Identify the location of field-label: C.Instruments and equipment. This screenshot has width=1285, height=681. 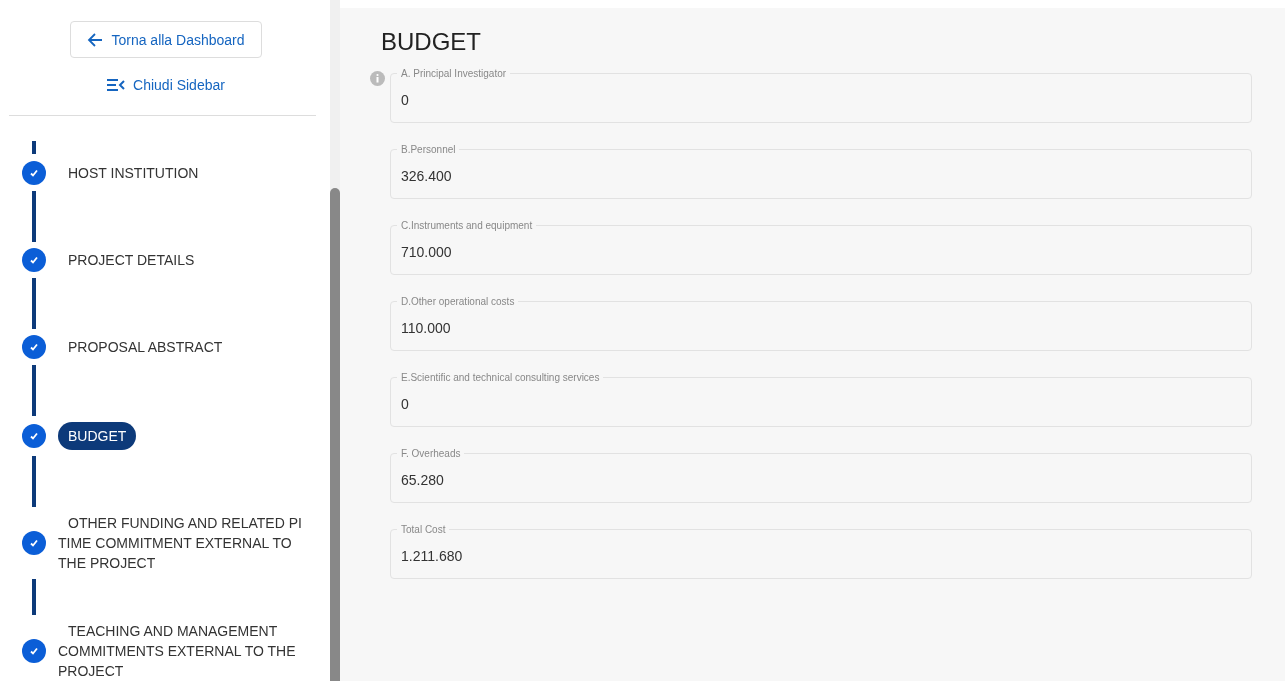
(467, 226).